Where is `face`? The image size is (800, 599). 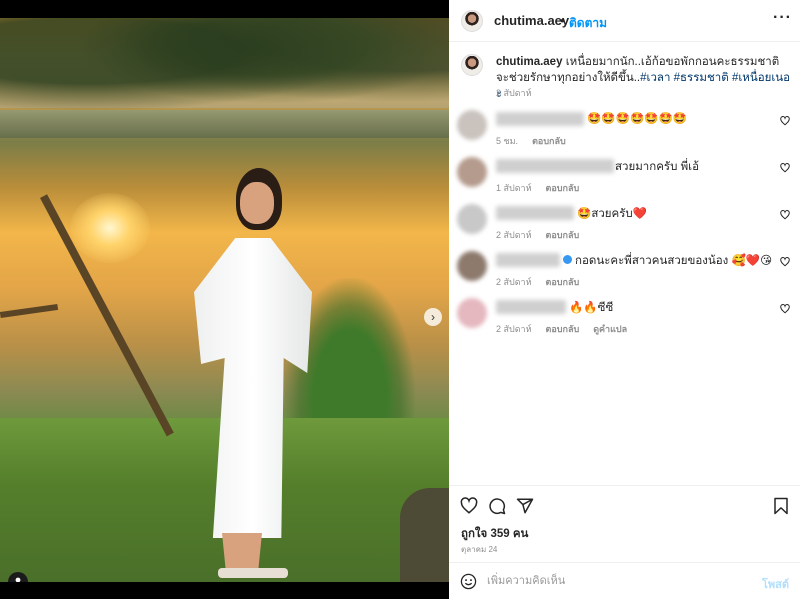 face is located at coordinates (257, 203).